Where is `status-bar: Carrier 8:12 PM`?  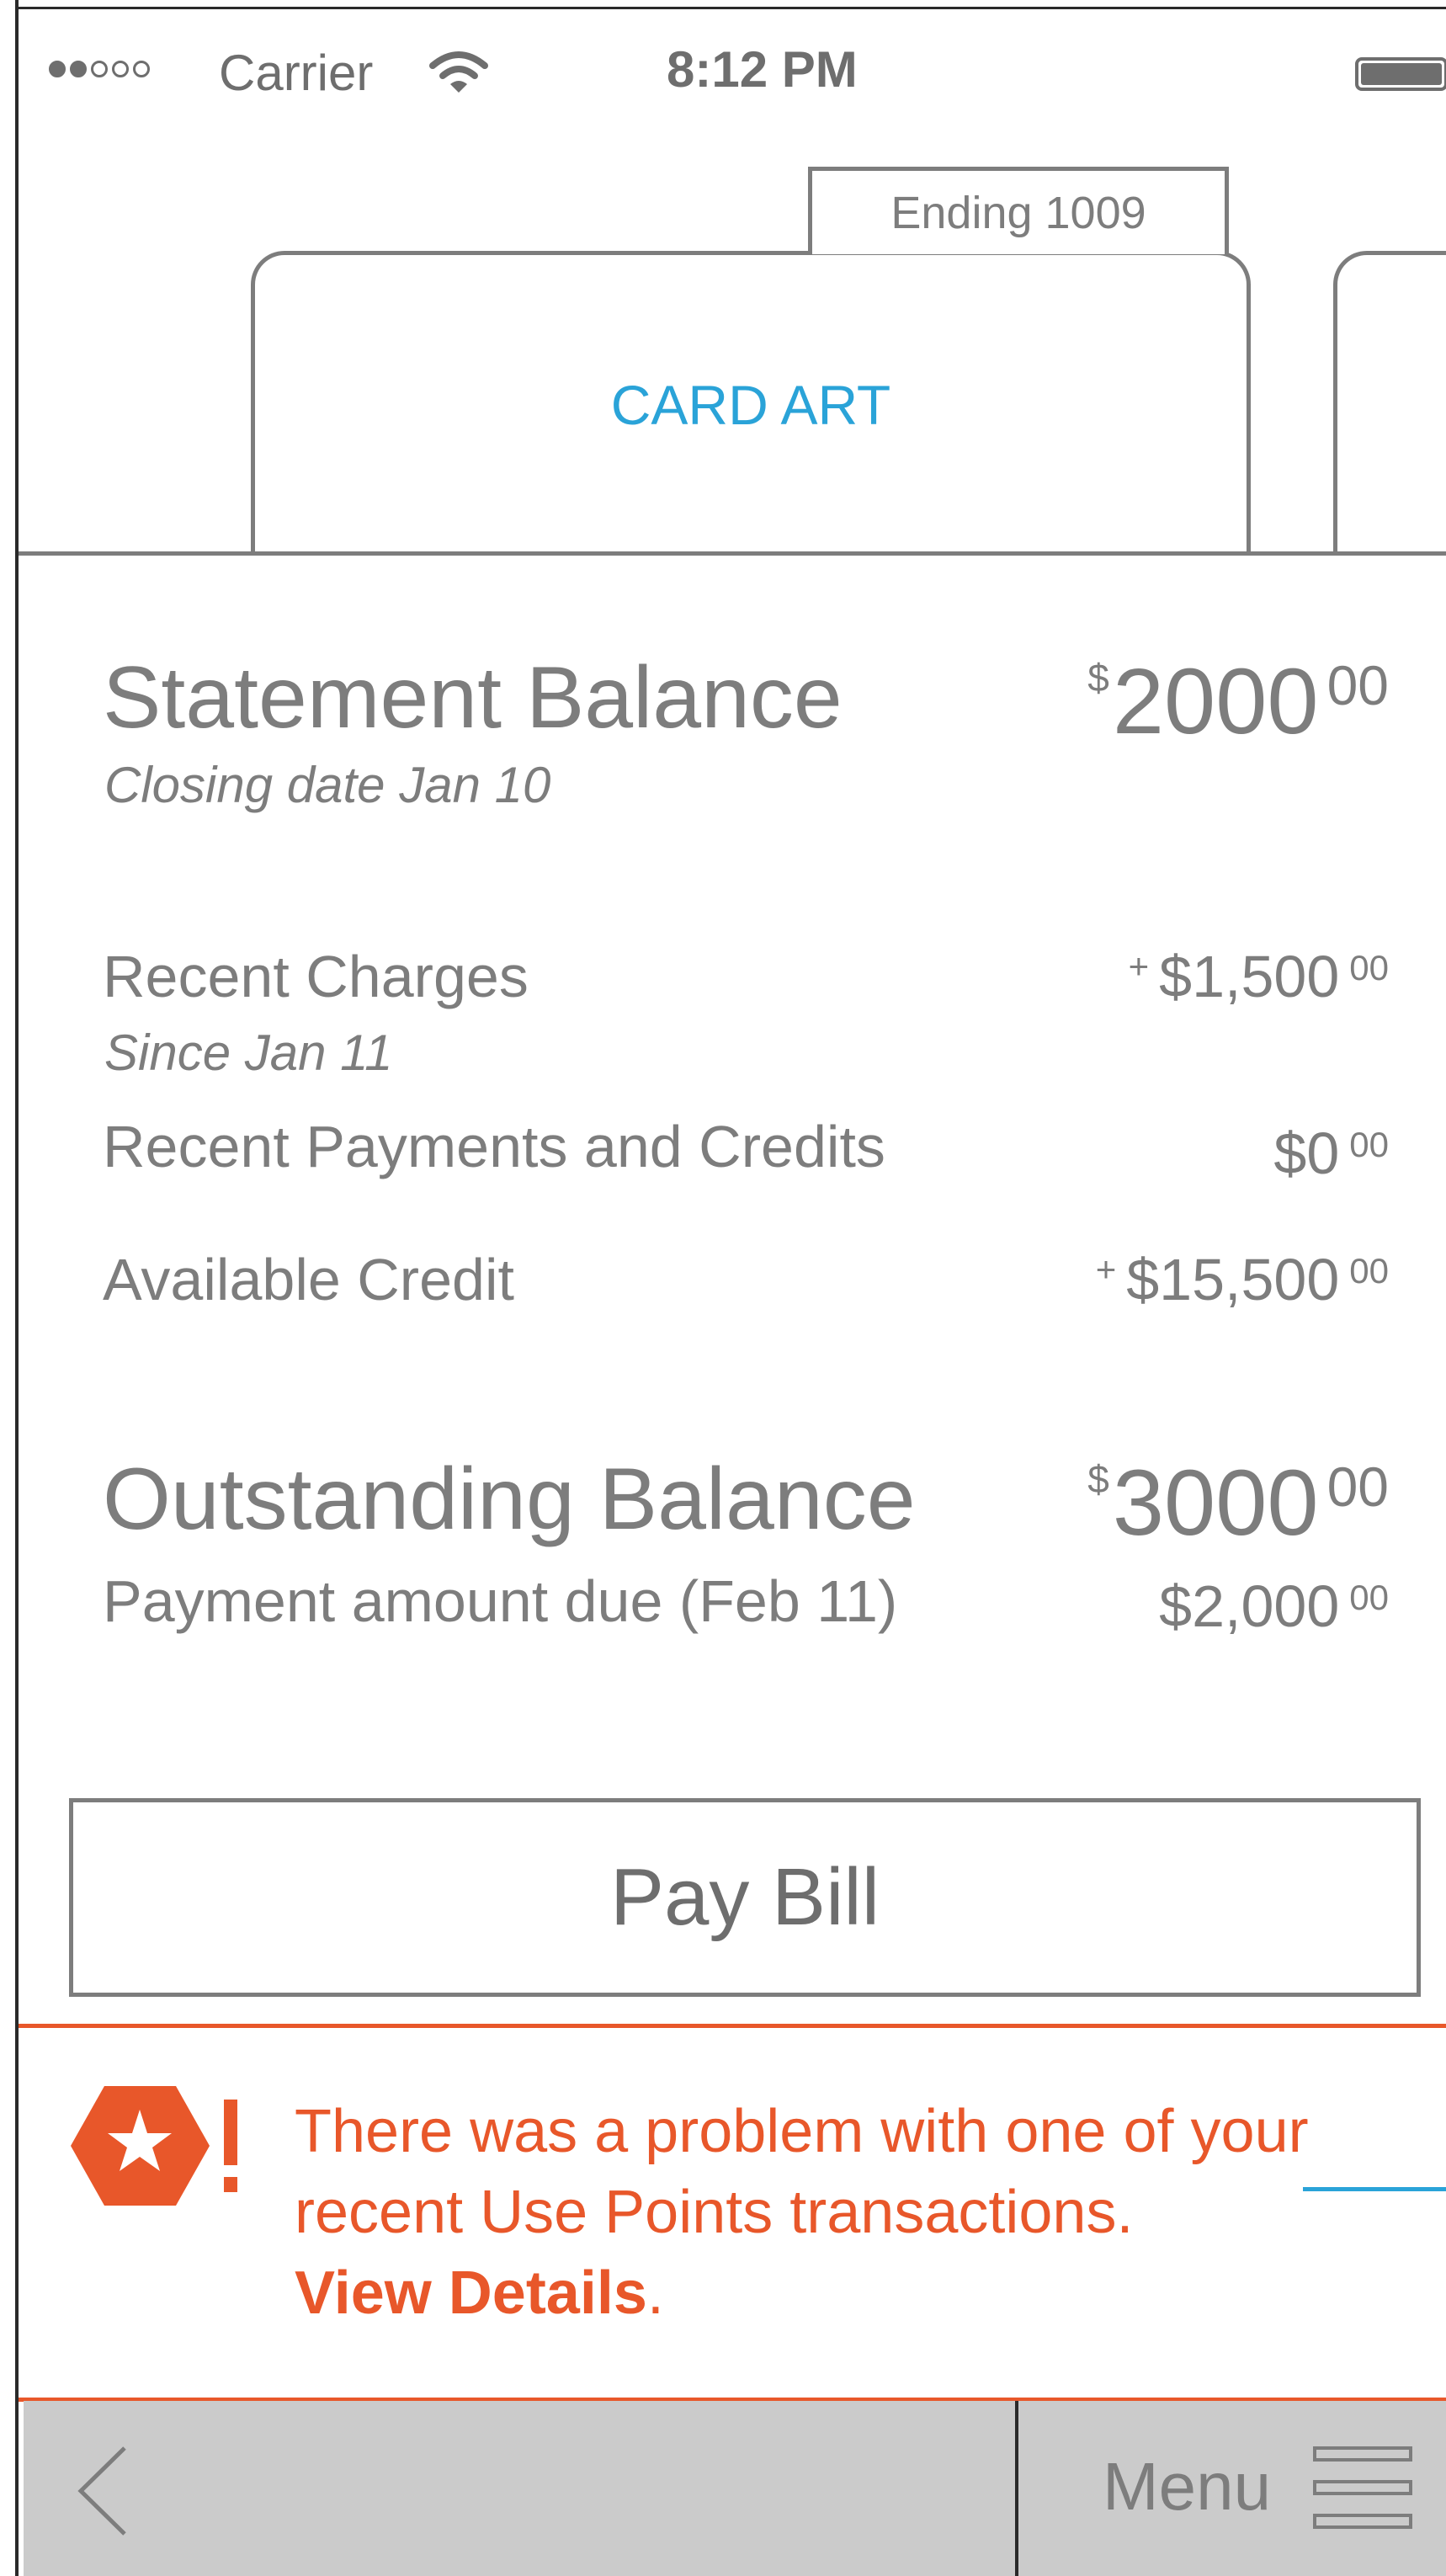
status-bar: Carrier 8:12 PM is located at coordinates (732, 72).